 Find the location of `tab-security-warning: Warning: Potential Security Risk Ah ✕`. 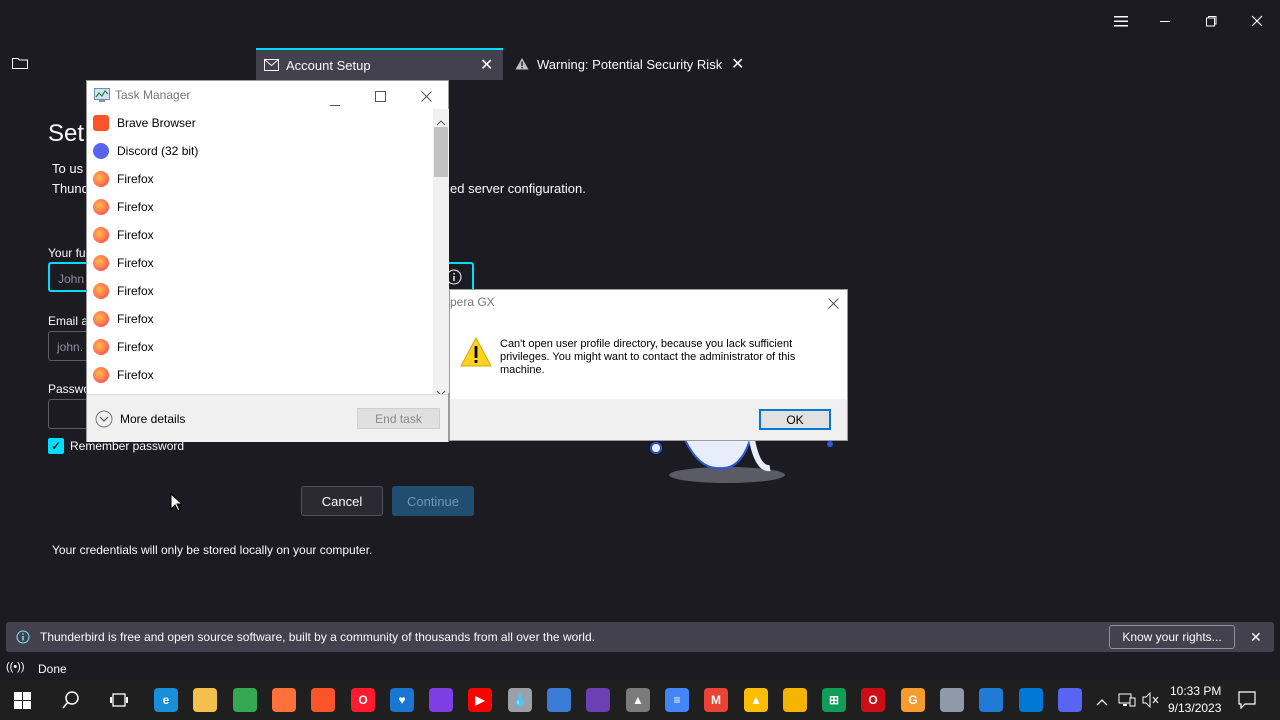

tab-security-warning: Warning: Potential Security Risk Ah ✕ is located at coordinates (630, 64).